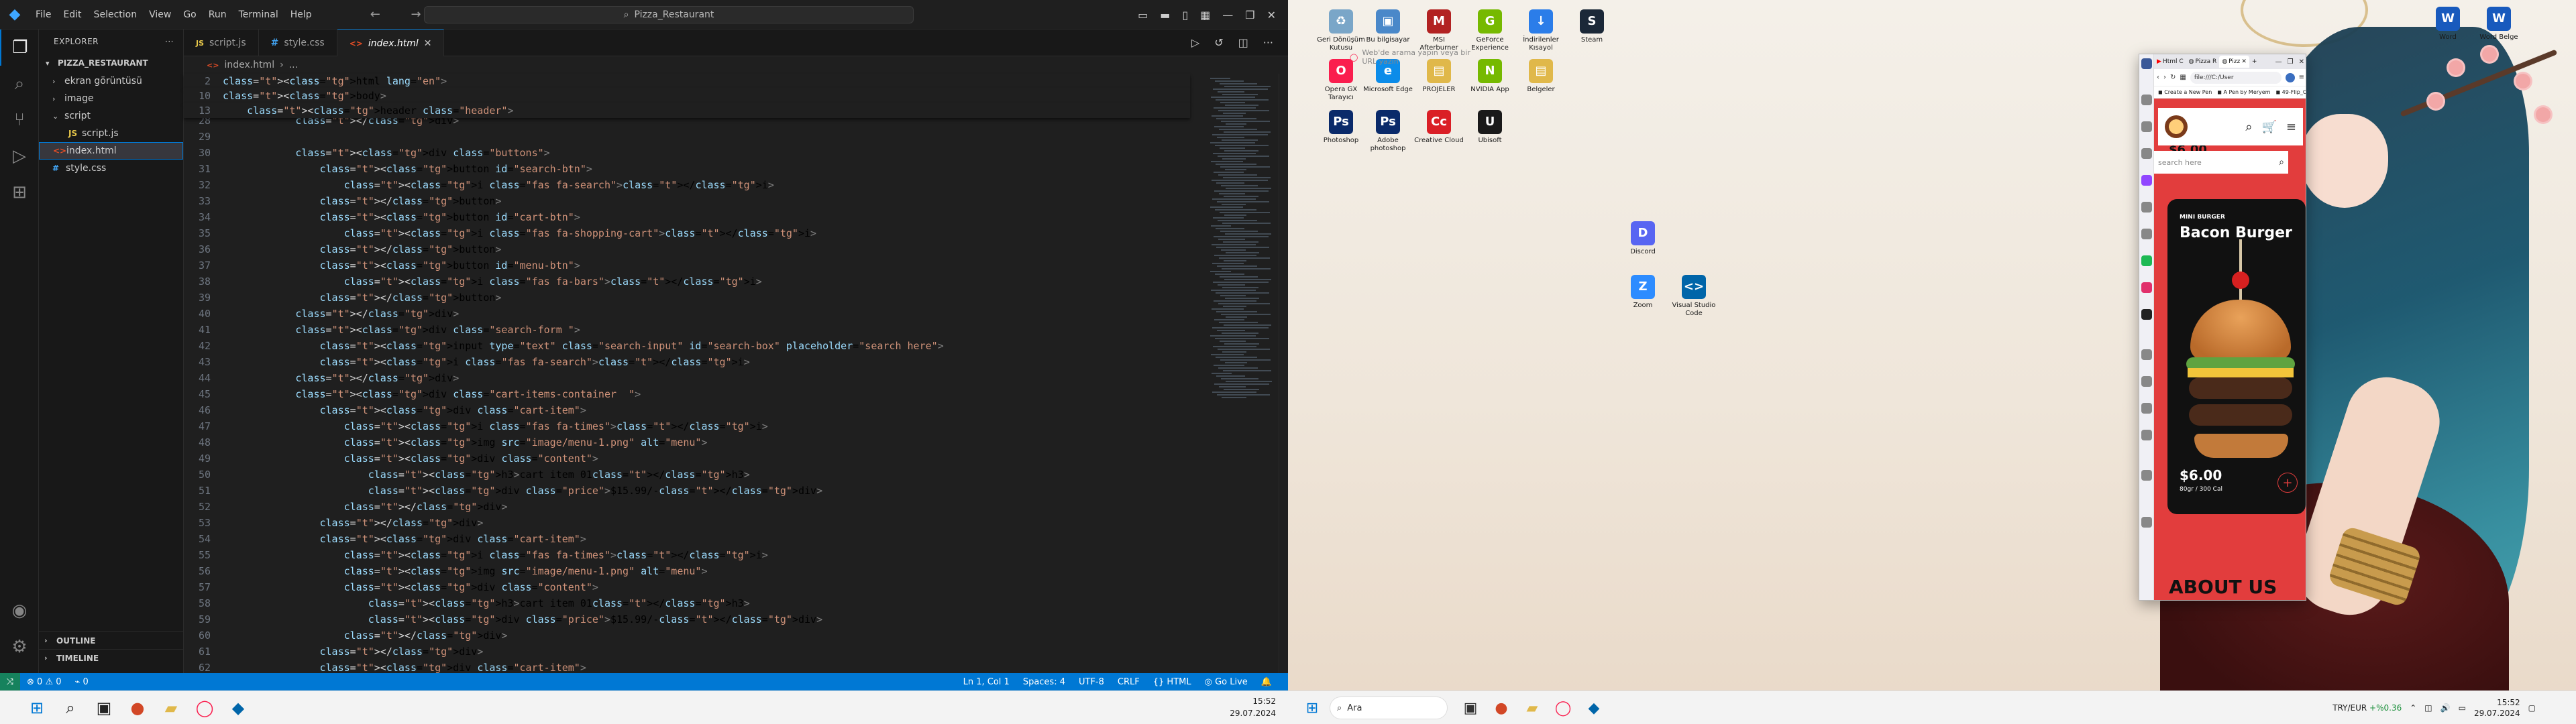 The height and width of the screenshot is (724, 2576). I want to click on end-of-line: CRLF, so click(1128, 682).